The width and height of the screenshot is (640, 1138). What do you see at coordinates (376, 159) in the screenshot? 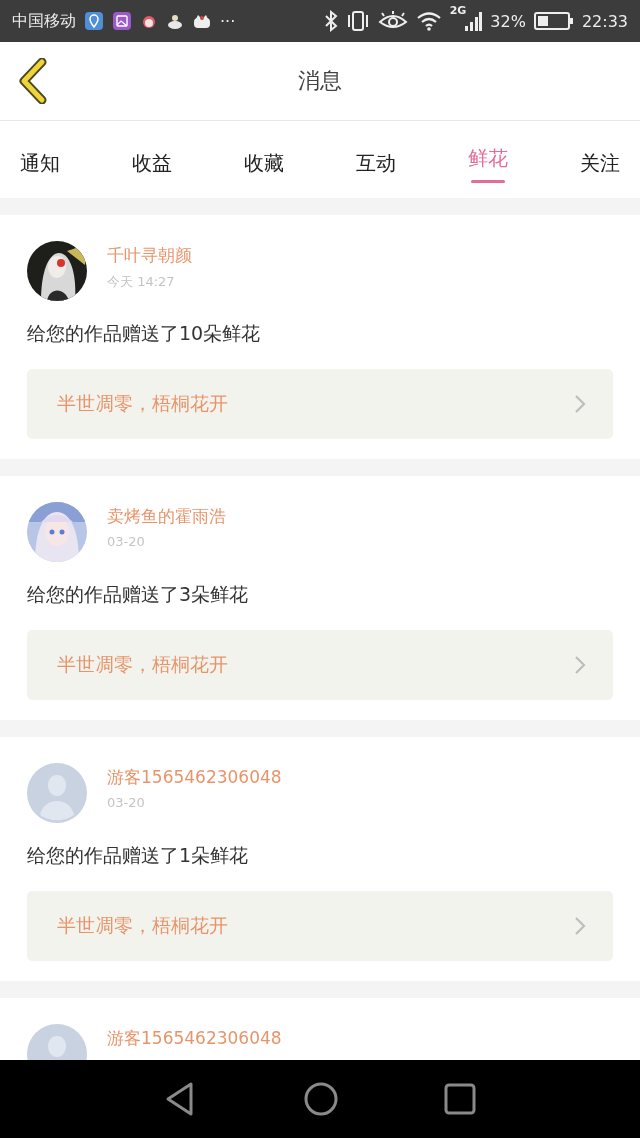
I see `tab: 互动` at bounding box center [376, 159].